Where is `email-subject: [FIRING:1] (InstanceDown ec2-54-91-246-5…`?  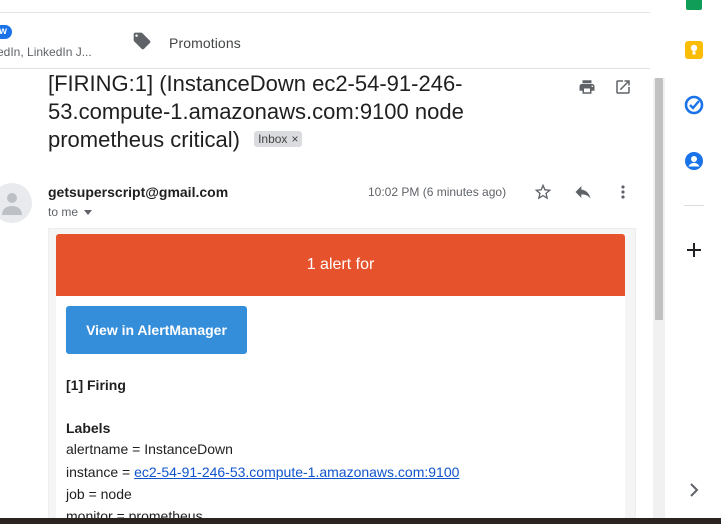 email-subject: [FIRING:1] (InstanceDown ec2-54-91-246-5… is located at coordinates (268, 112).